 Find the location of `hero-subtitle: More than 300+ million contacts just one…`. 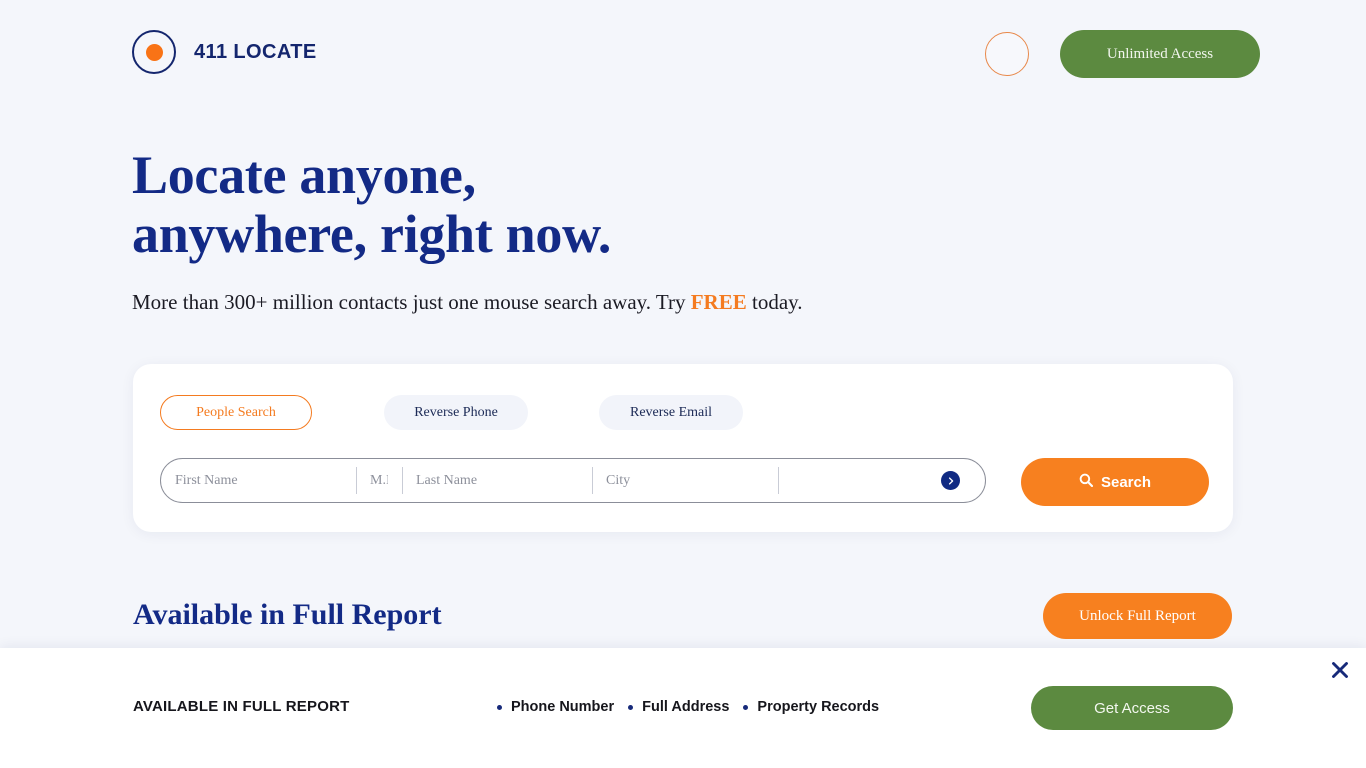

hero-subtitle: More than 300+ million contacts just one… is located at coordinates (582, 302).